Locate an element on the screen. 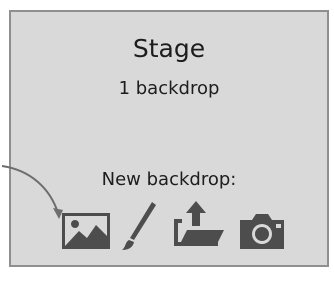 This screenshot has width=334, height=282. stage-title: Stage is located at coordinates (169, 48).